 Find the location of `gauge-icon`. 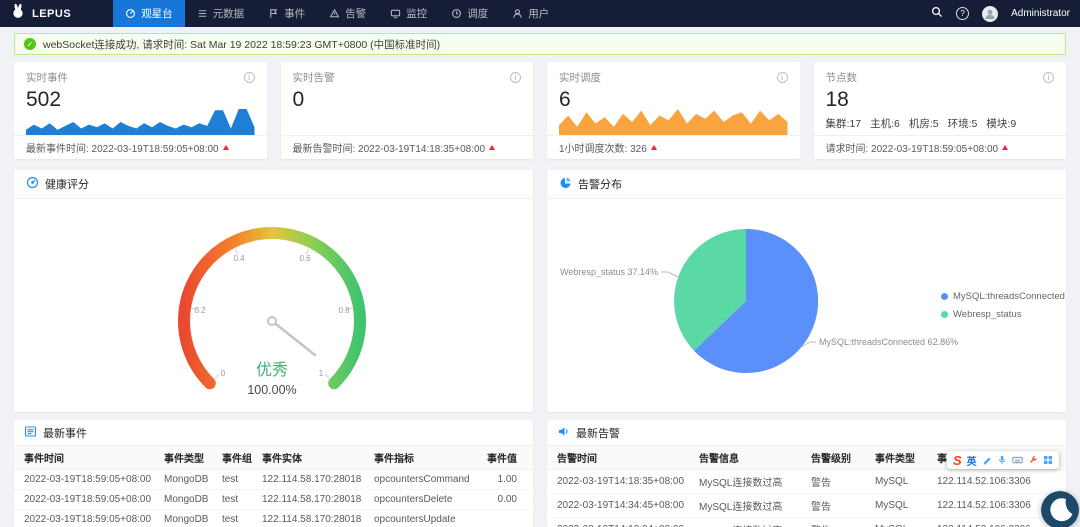

gauge-icon is located at coordinates (32, 184).